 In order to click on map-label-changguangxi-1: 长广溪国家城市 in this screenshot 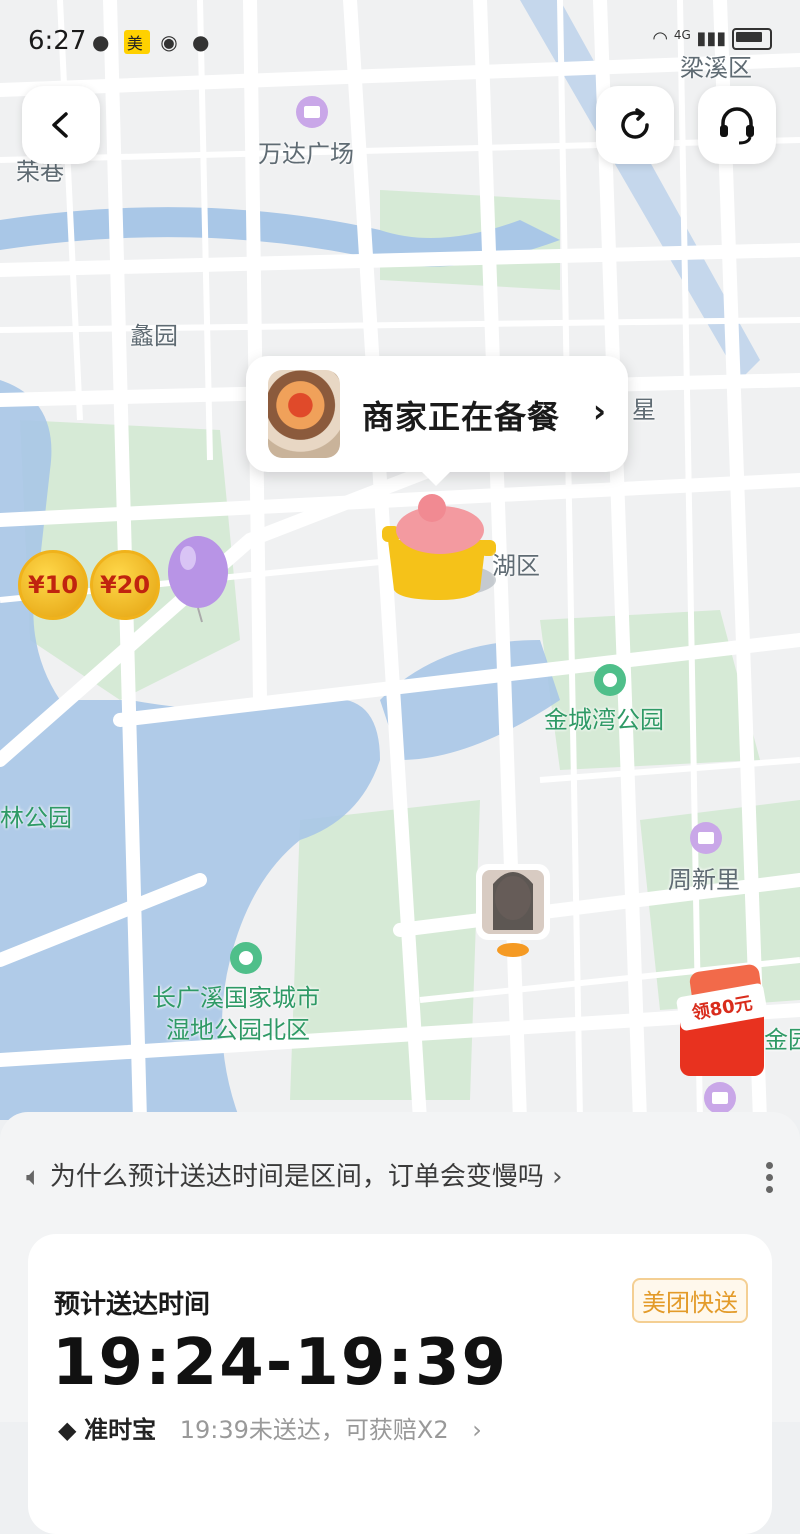, I will do `click(236, 998)`.